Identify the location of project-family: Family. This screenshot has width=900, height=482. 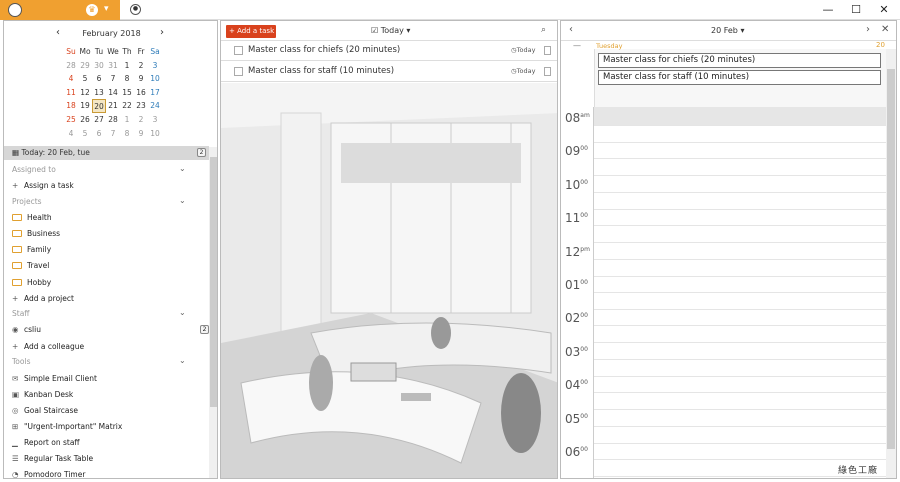
(31, 250).